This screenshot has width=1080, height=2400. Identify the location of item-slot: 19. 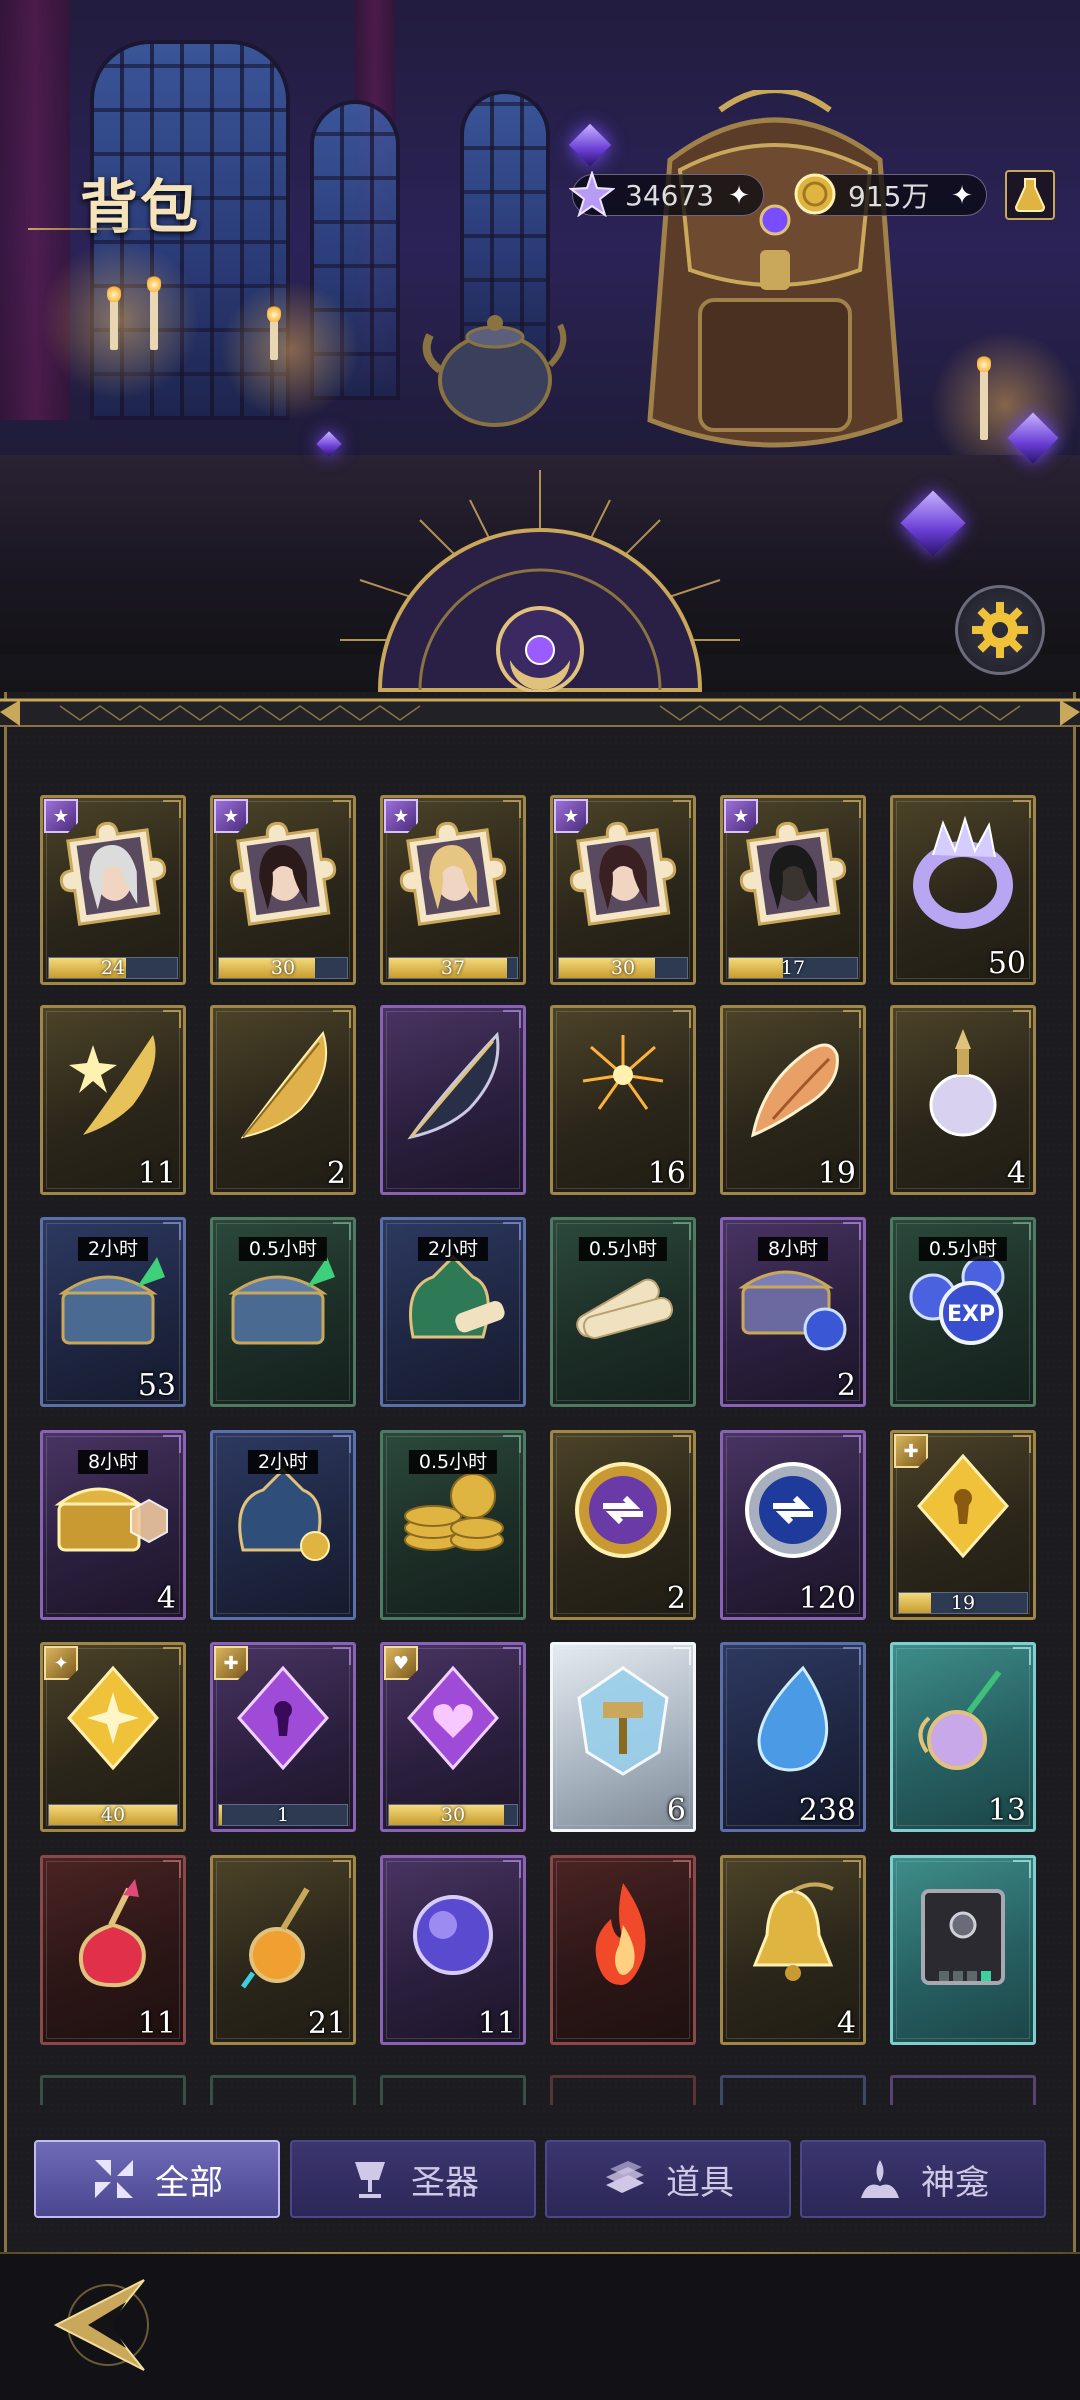
(793, 1100).